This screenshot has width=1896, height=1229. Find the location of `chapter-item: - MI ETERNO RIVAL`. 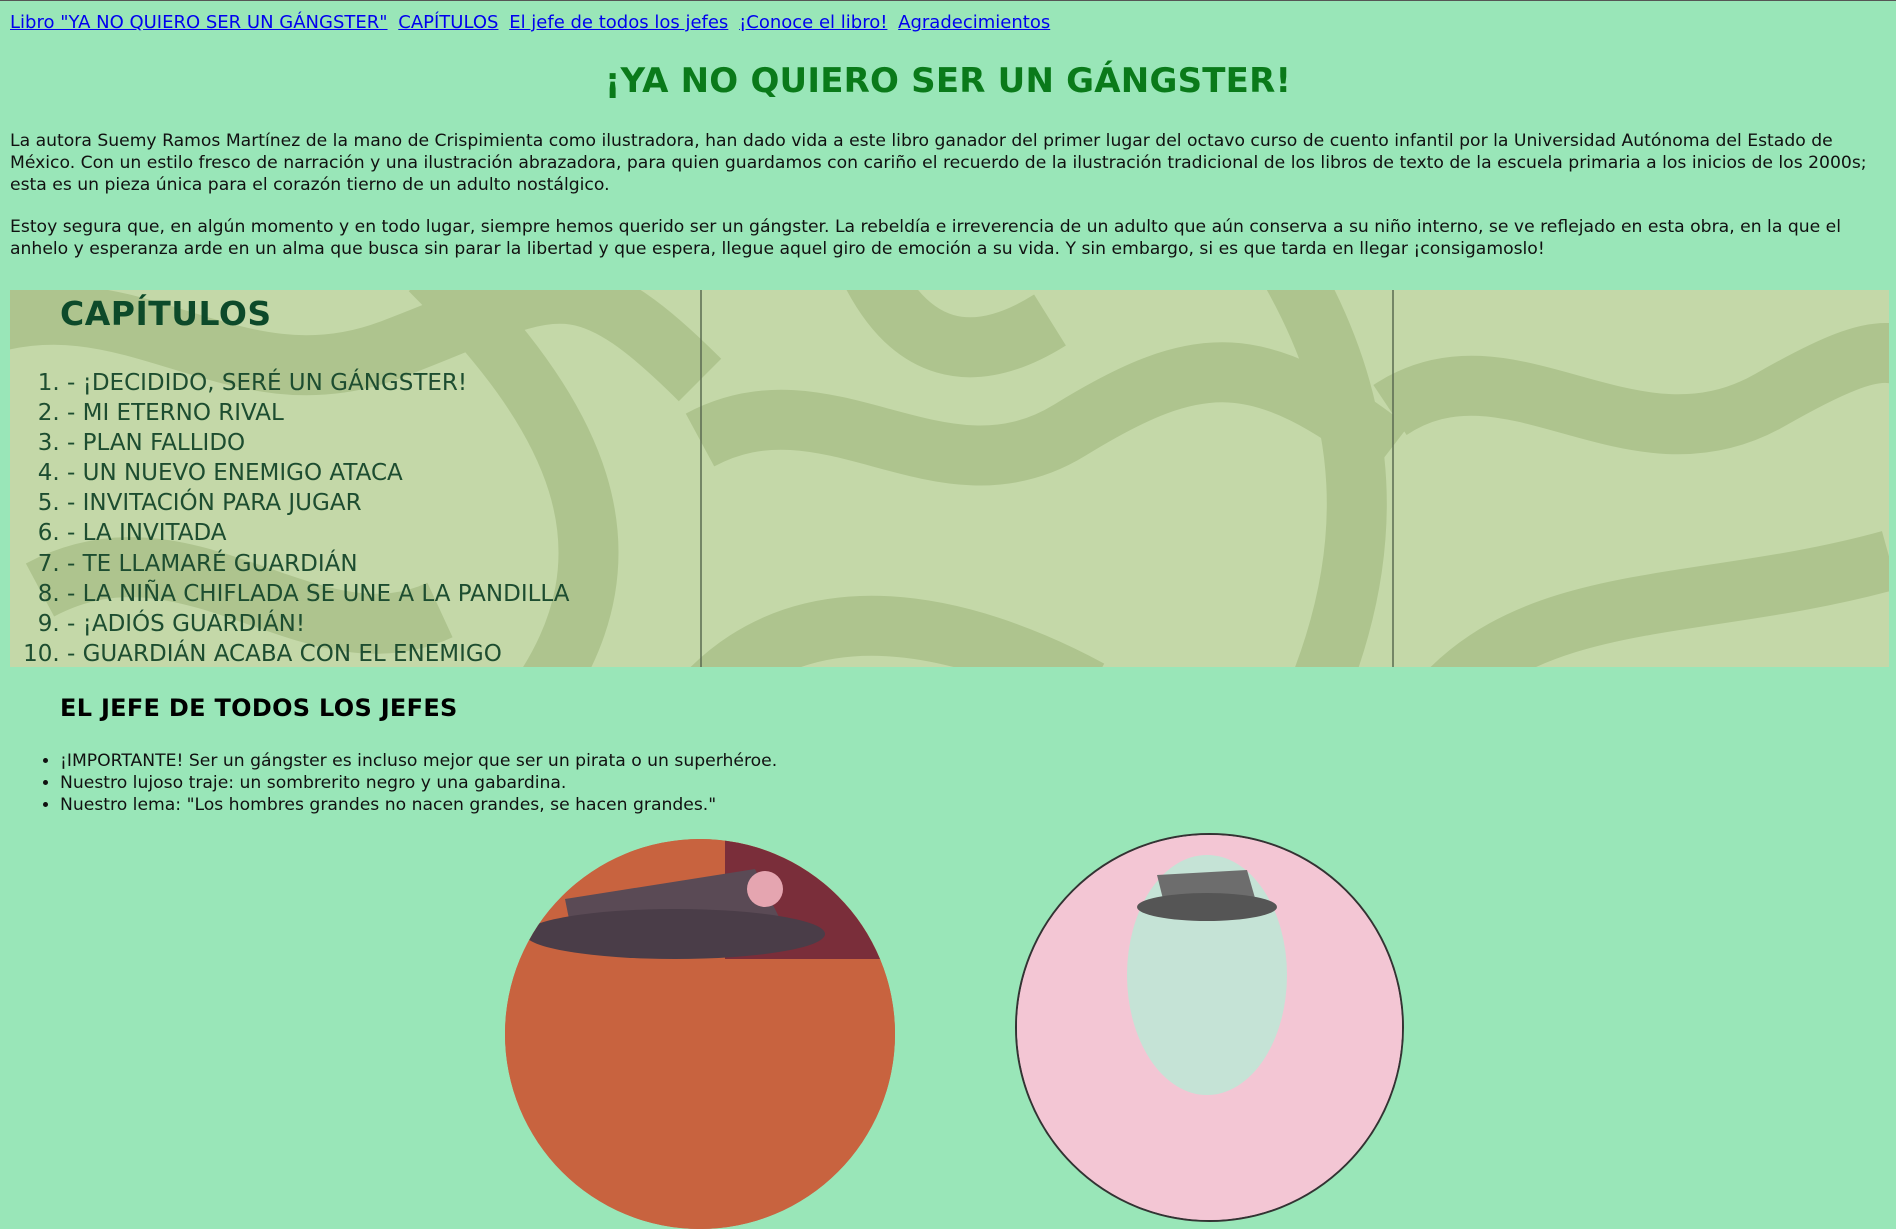

chapter-item: - MI ETERNO RIVAL is located at coordinates (318, 413).